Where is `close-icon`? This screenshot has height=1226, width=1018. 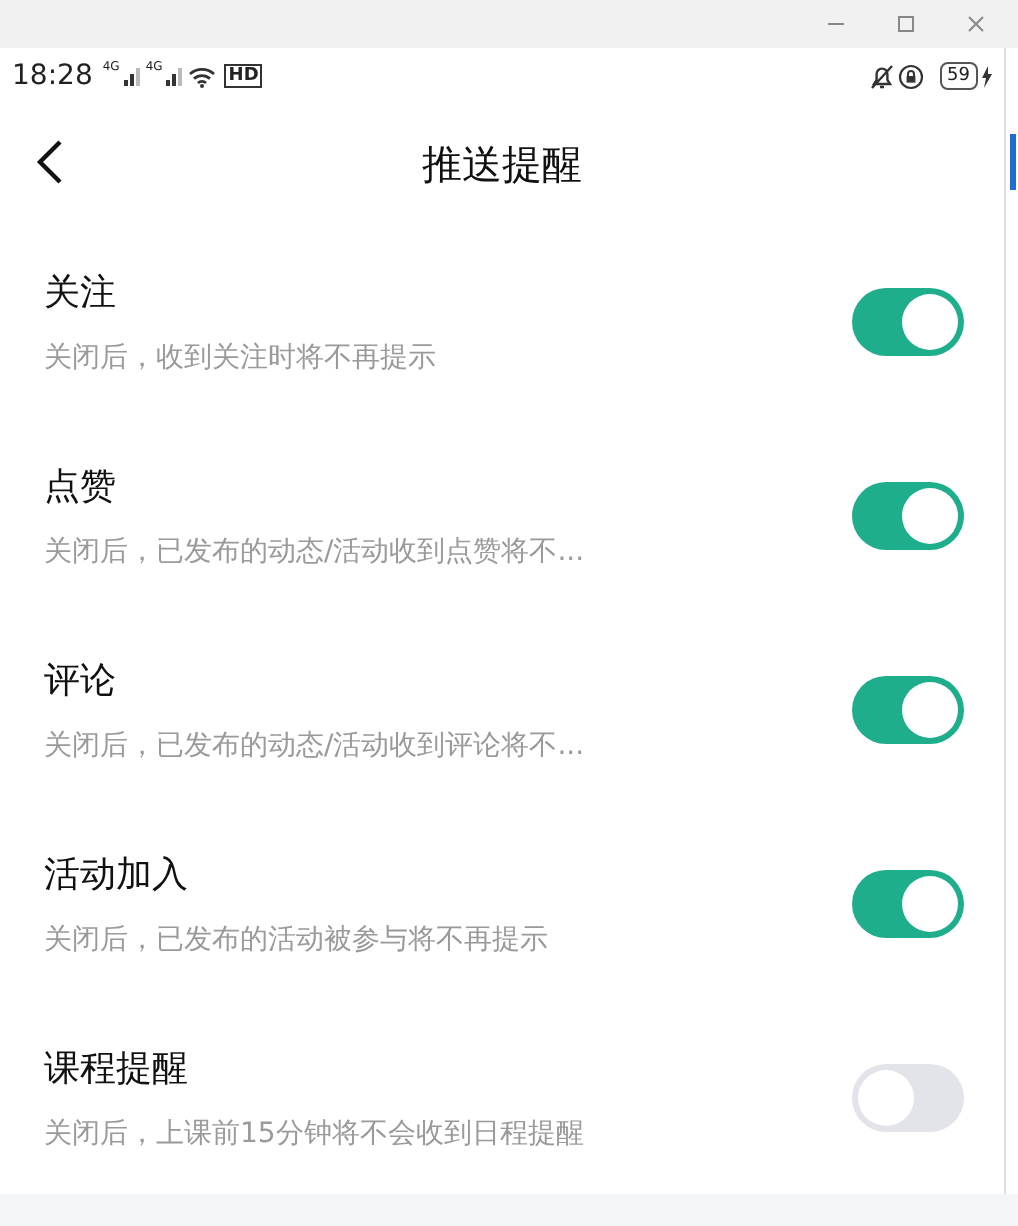 close-icon is located at coordinates (976, 24).